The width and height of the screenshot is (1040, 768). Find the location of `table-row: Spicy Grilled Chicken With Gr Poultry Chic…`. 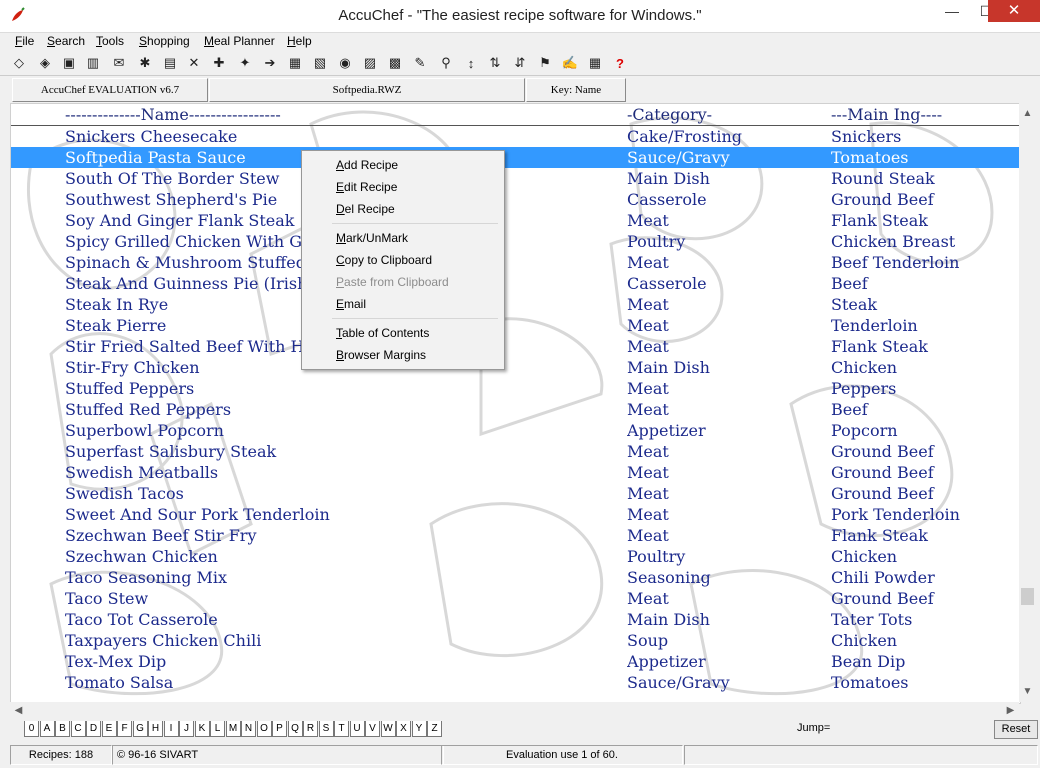

table-row: Spicy Grilled Chicken With Gr Poultry Chic… is located at coordinates (515, 241).